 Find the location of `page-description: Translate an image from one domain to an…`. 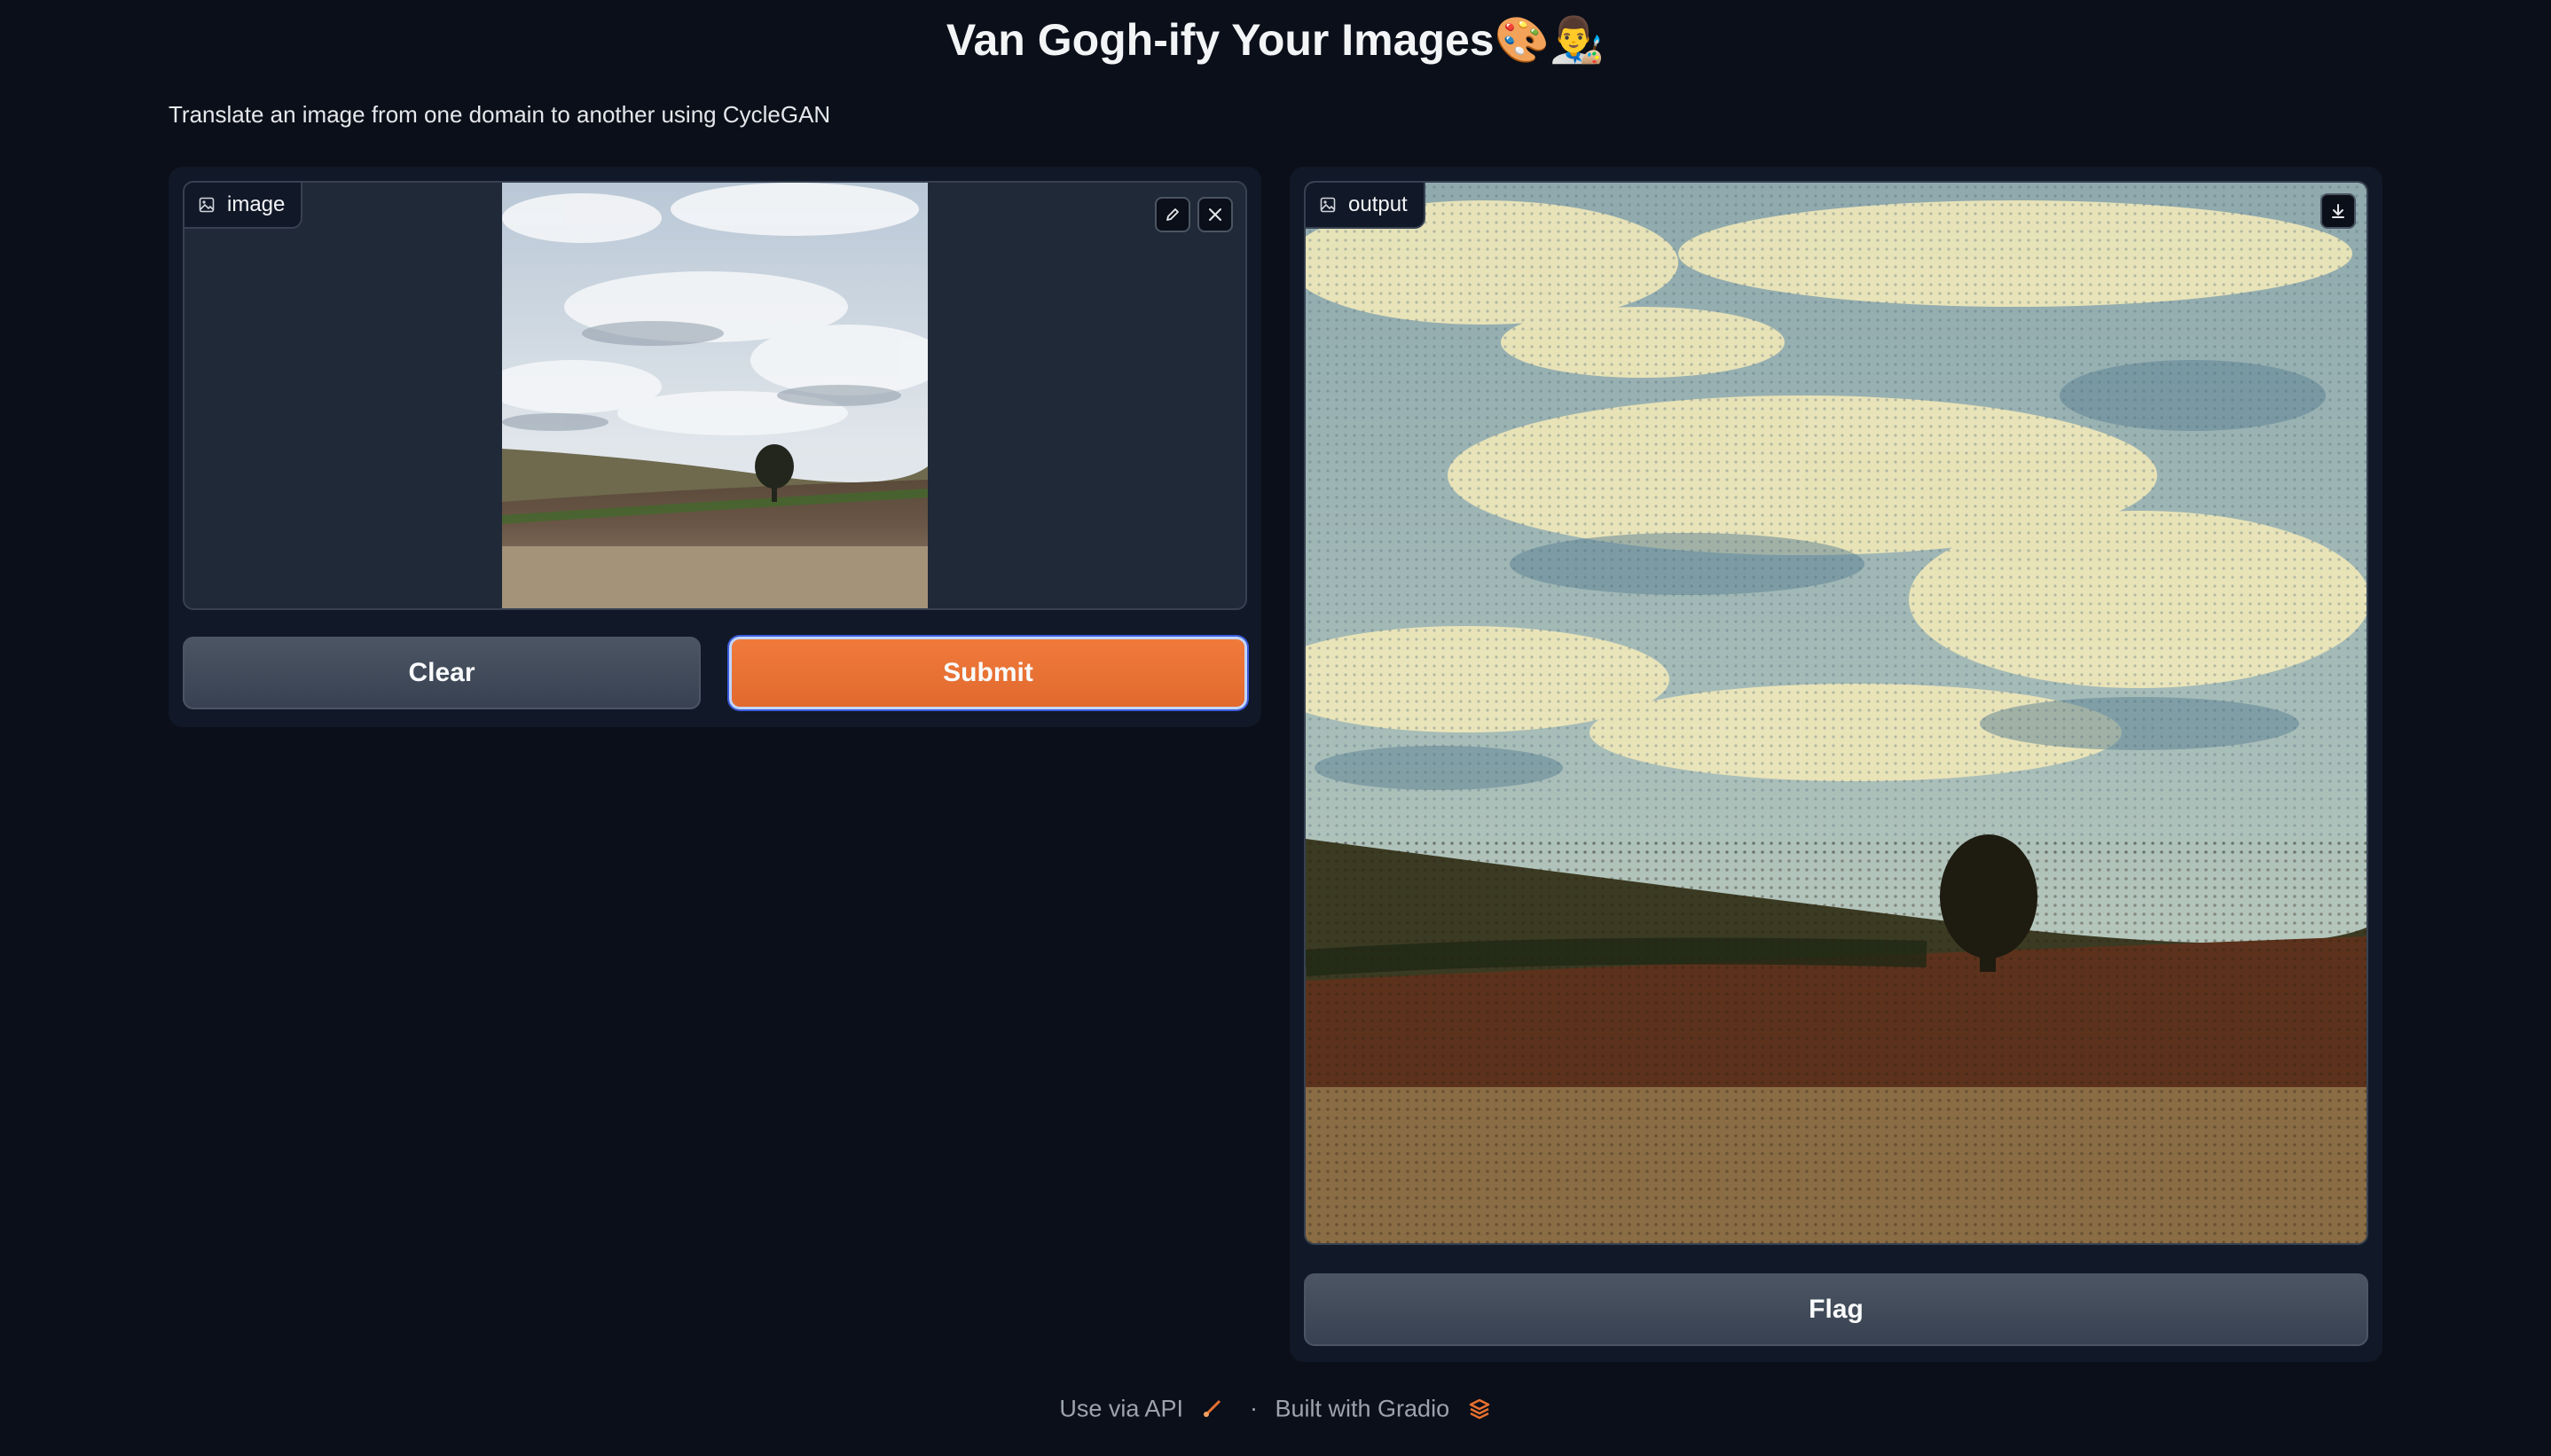

page-description: Translate an image from one domain to an… is located at coordinates (500, 114).